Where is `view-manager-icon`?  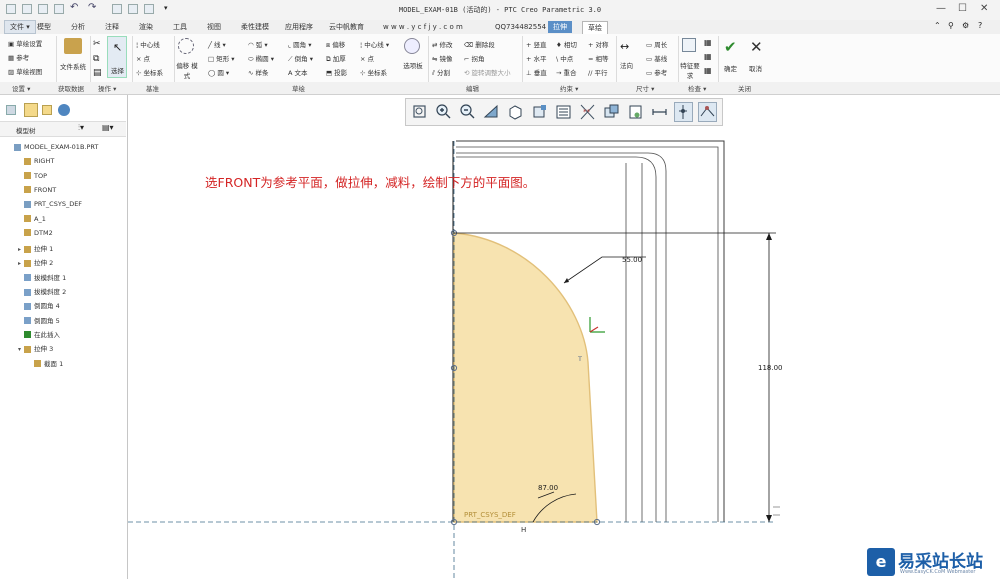 view-manager-icon is located at coordinates (563, 112).